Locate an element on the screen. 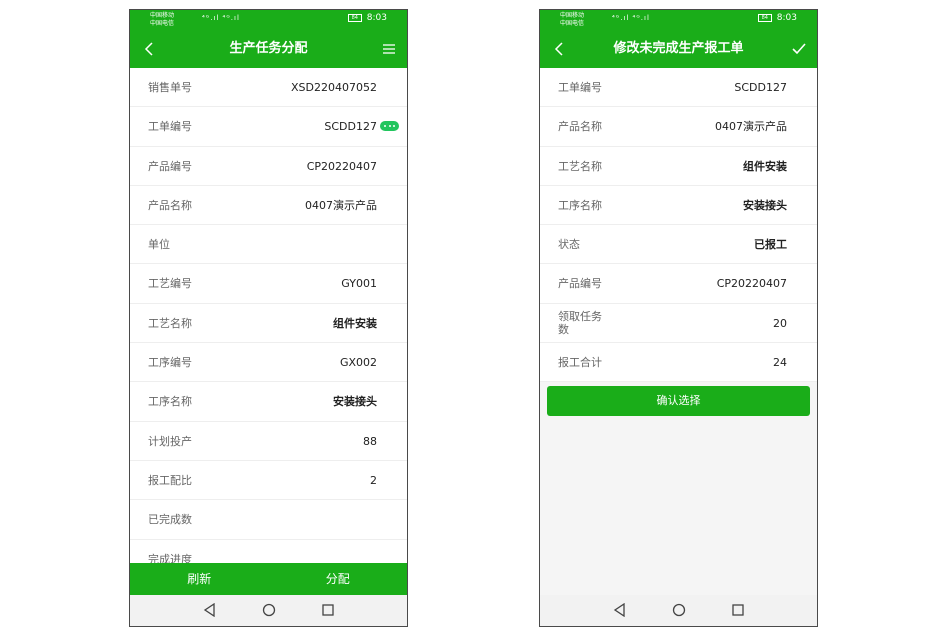 This screenshot has height=637, width=941. field-value: GY001 is located at coordinates (359, 284).